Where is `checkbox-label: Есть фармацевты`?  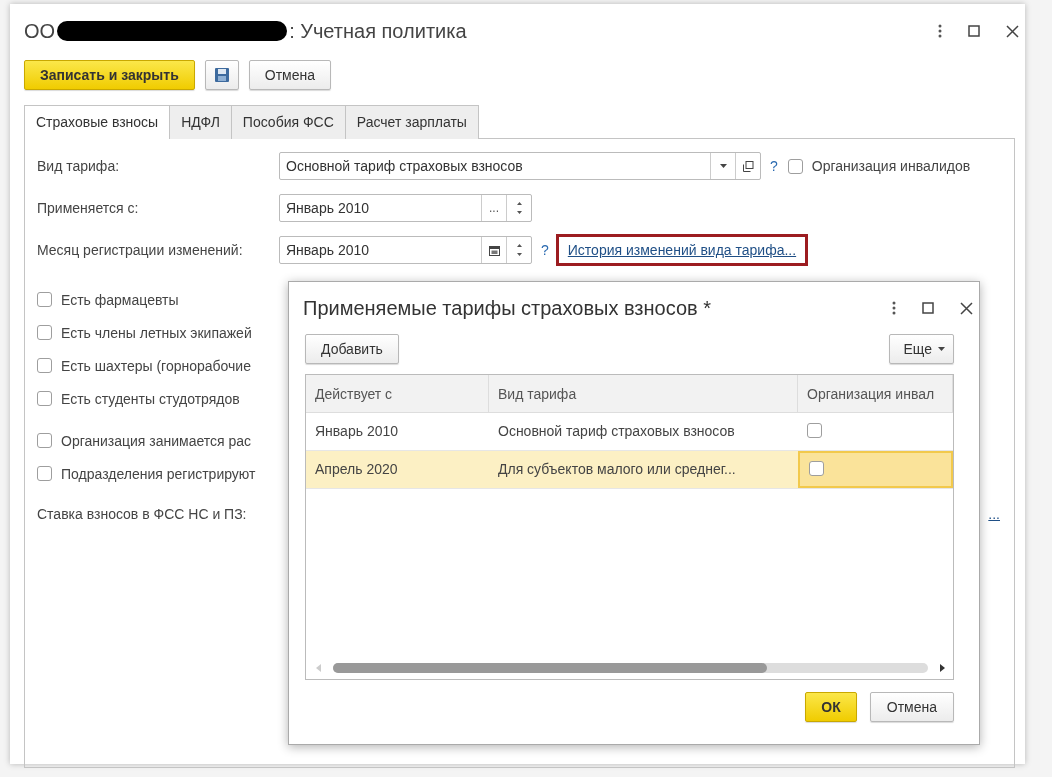 checkbox-label: Есть фармацевты is located at coordinates (120, 299).